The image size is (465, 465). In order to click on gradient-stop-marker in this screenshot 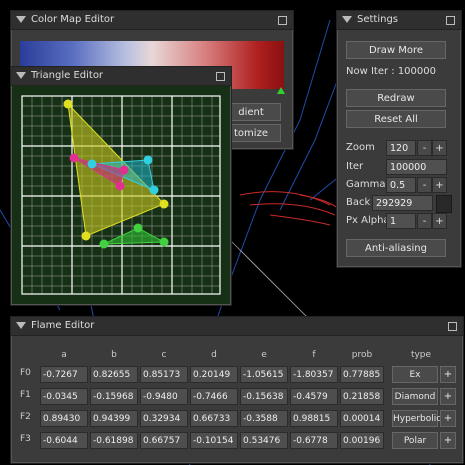, I will do `click(281, 90)`.